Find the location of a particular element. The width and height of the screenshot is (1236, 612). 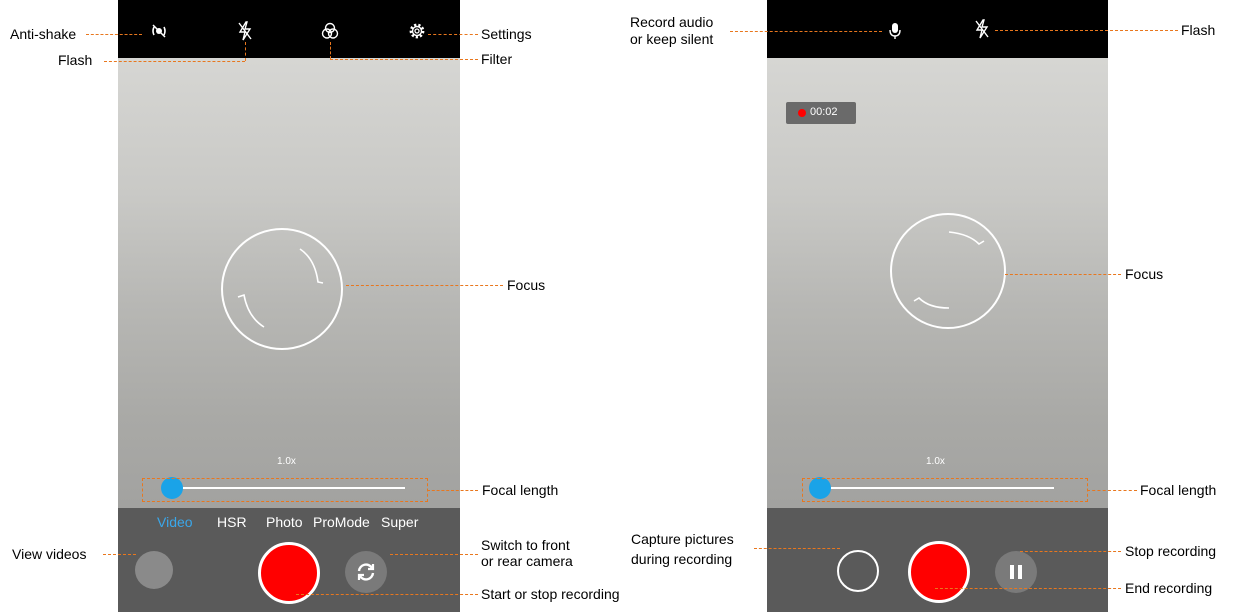

label-switch-camera-line2: or rear camera is located at coordinates (527, 561).